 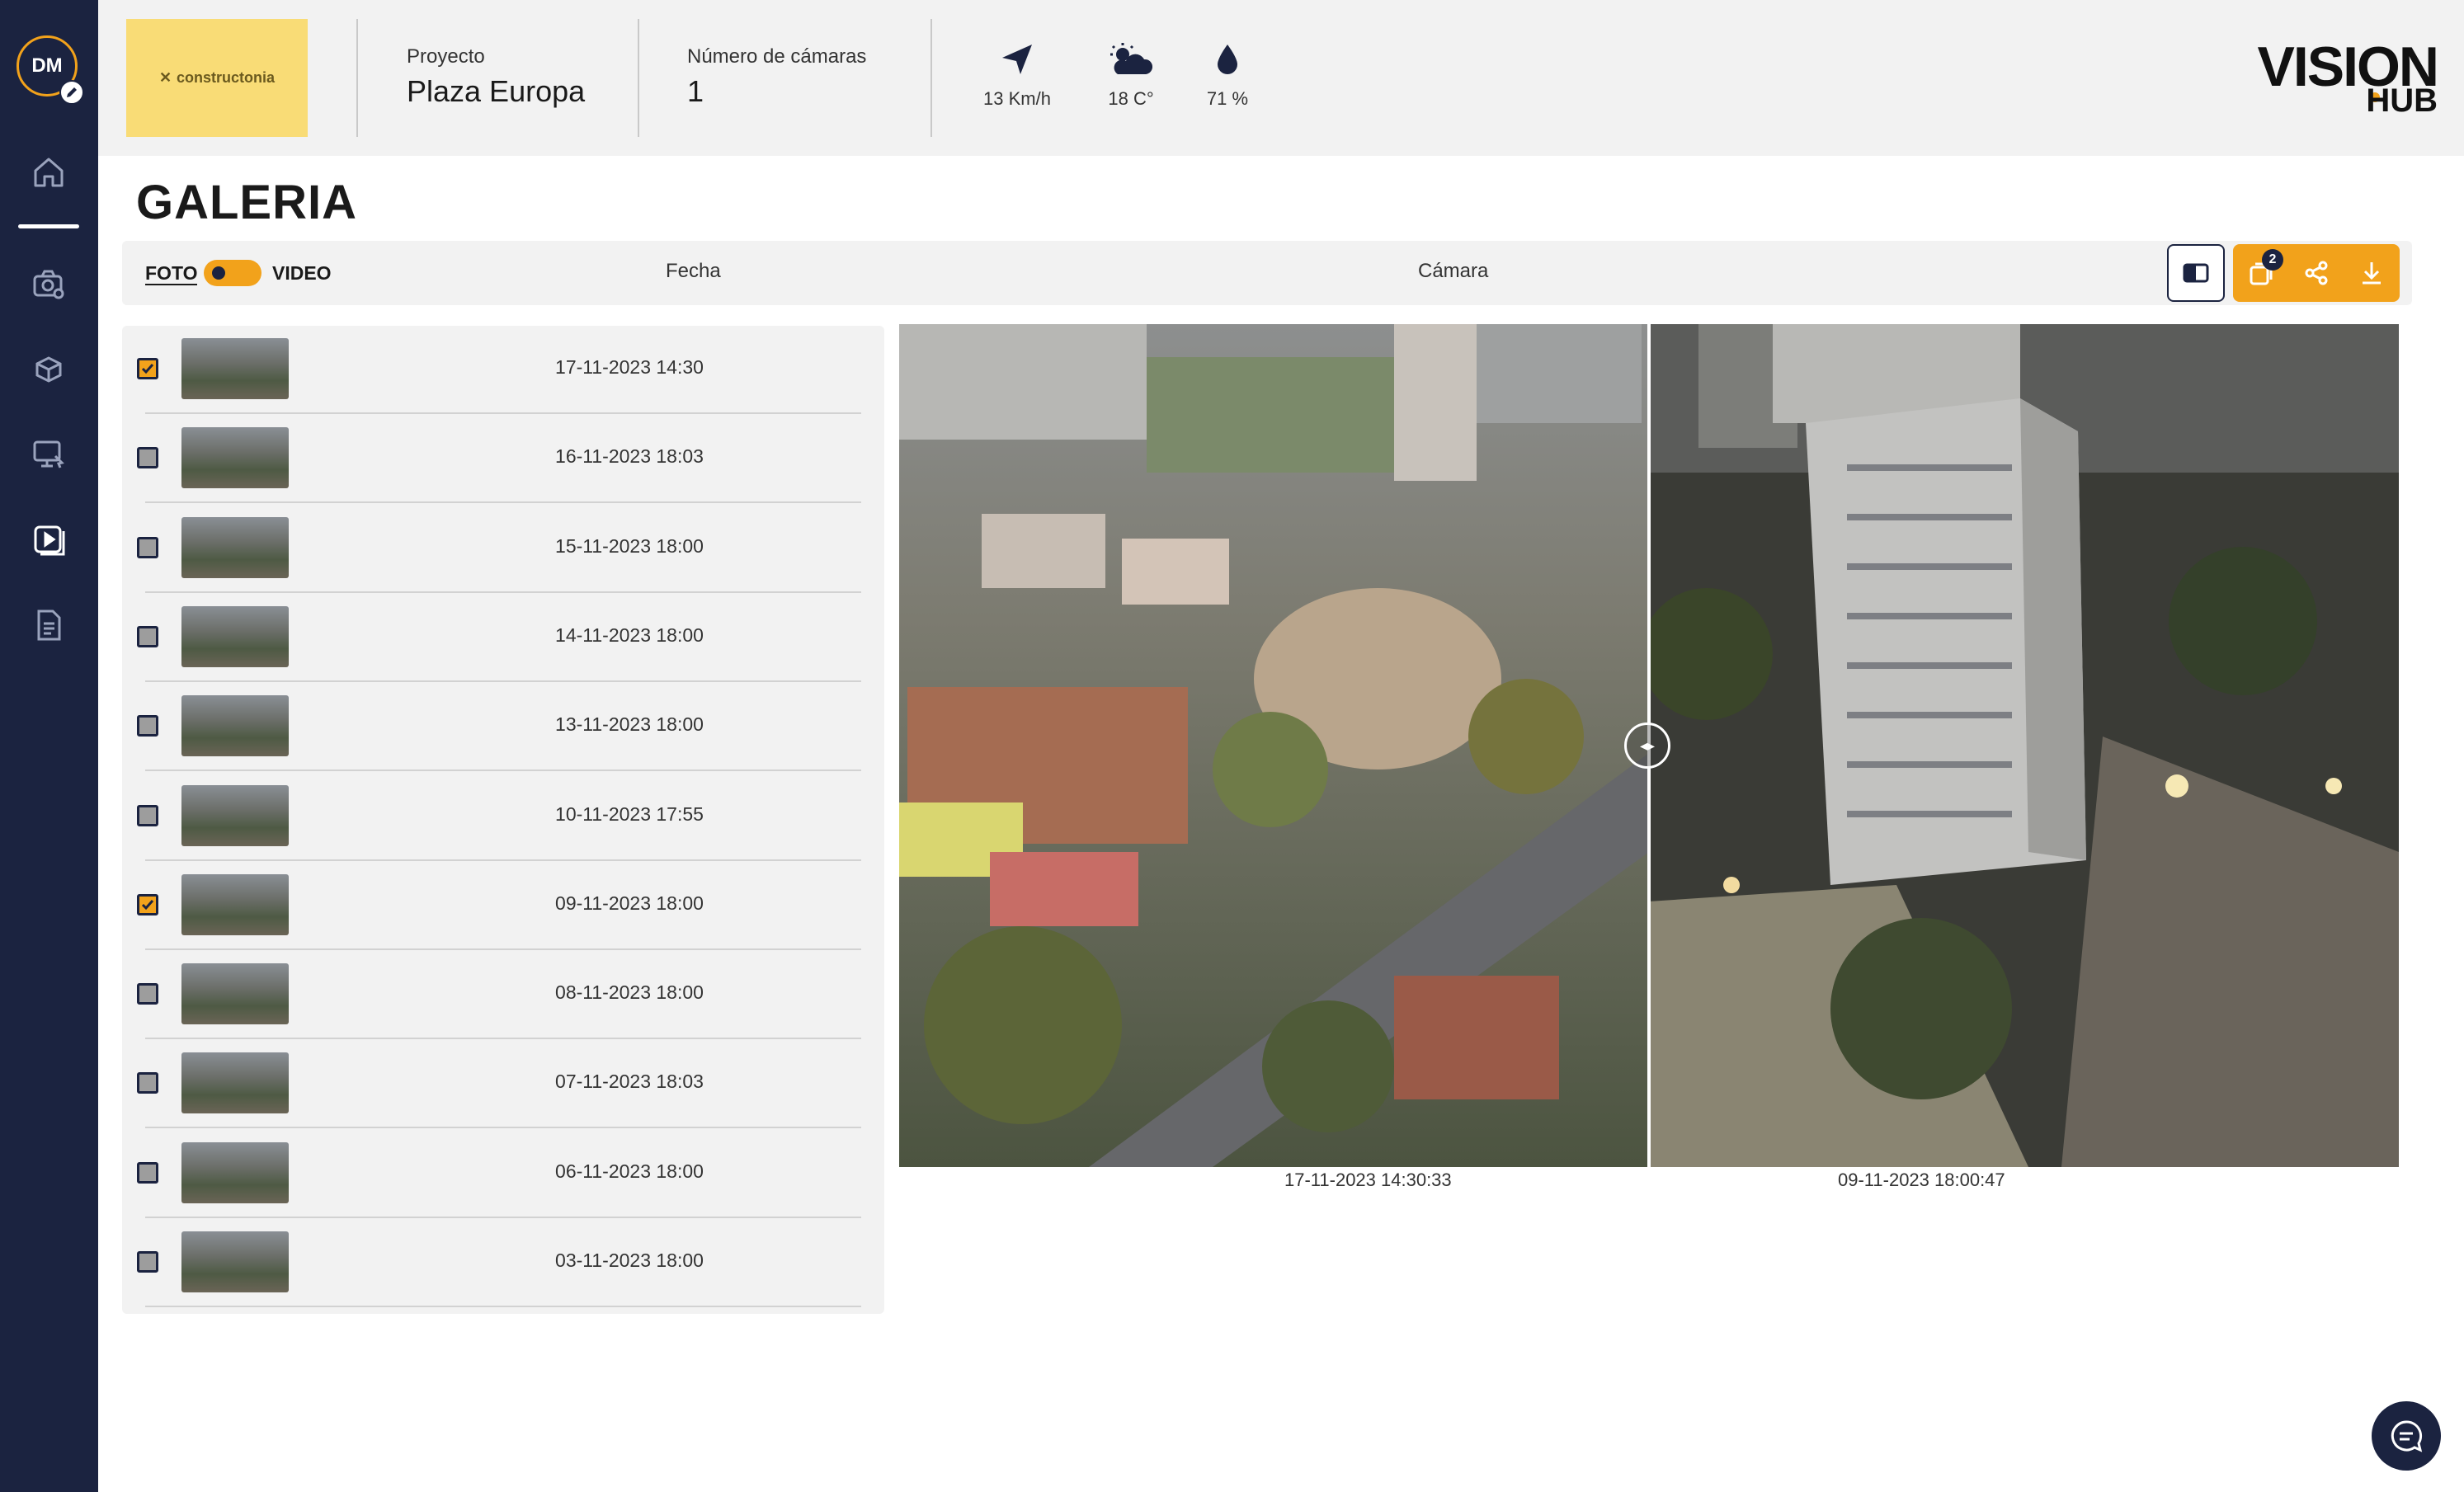 I want to click on humidity: 71 %, so click(x=1227, y=98).